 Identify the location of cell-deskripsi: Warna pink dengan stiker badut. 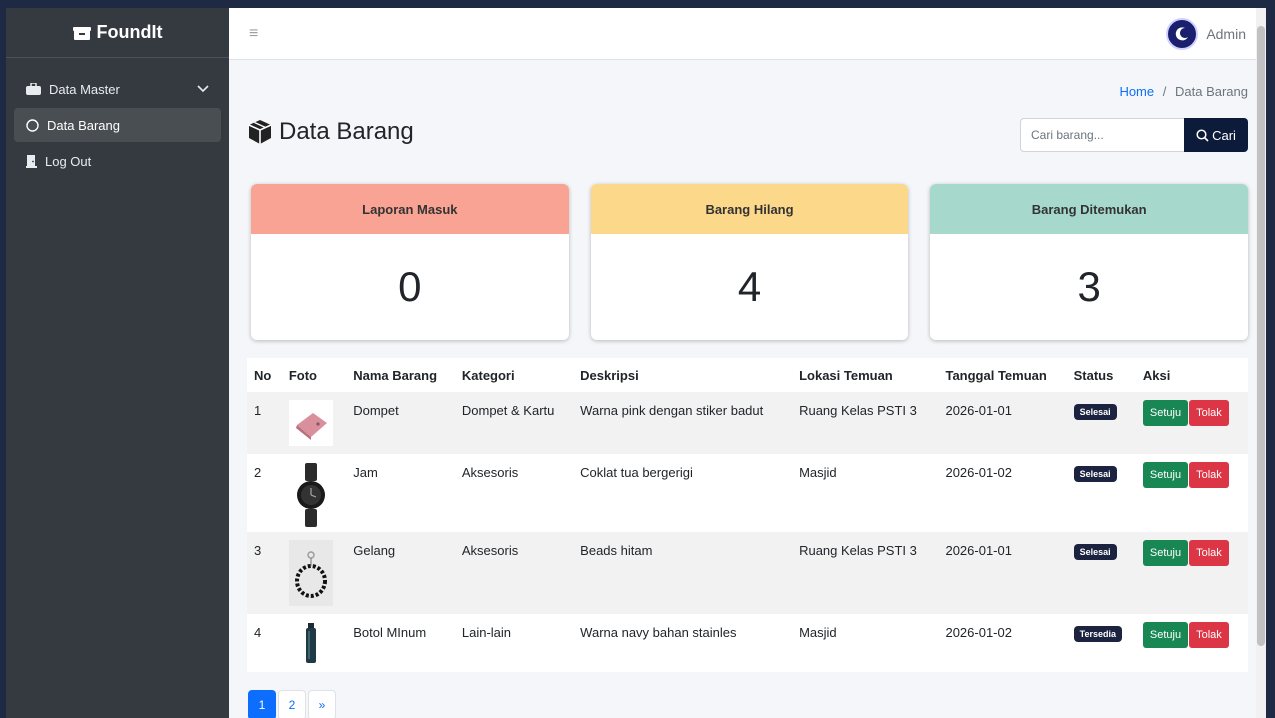
(683, 423).